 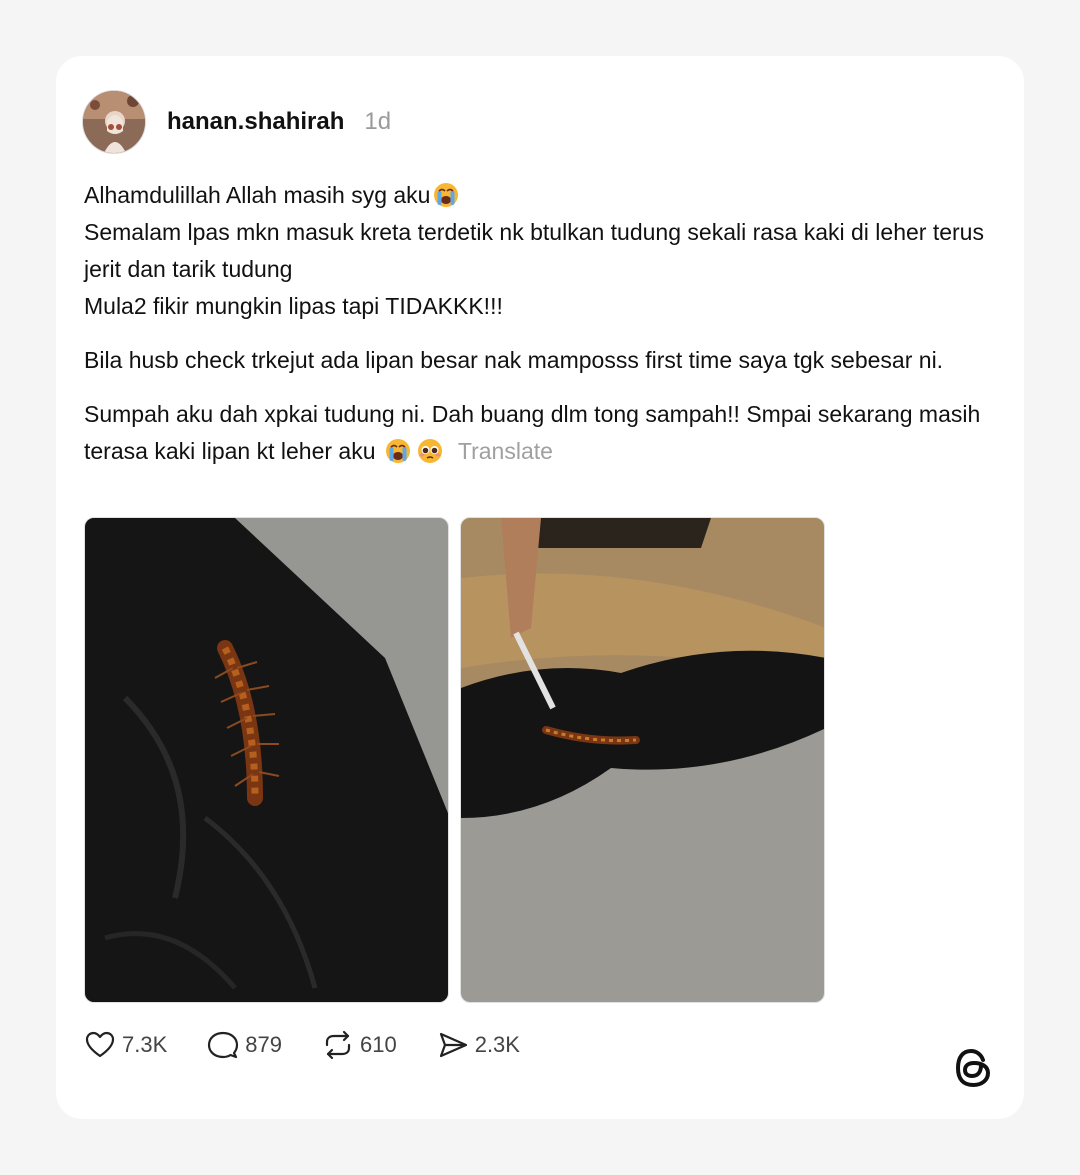 What do you see at coordinates (497, 1044) in the screenshot?
I see `share-count: 2.3K` at bounding box center [497, 1044].